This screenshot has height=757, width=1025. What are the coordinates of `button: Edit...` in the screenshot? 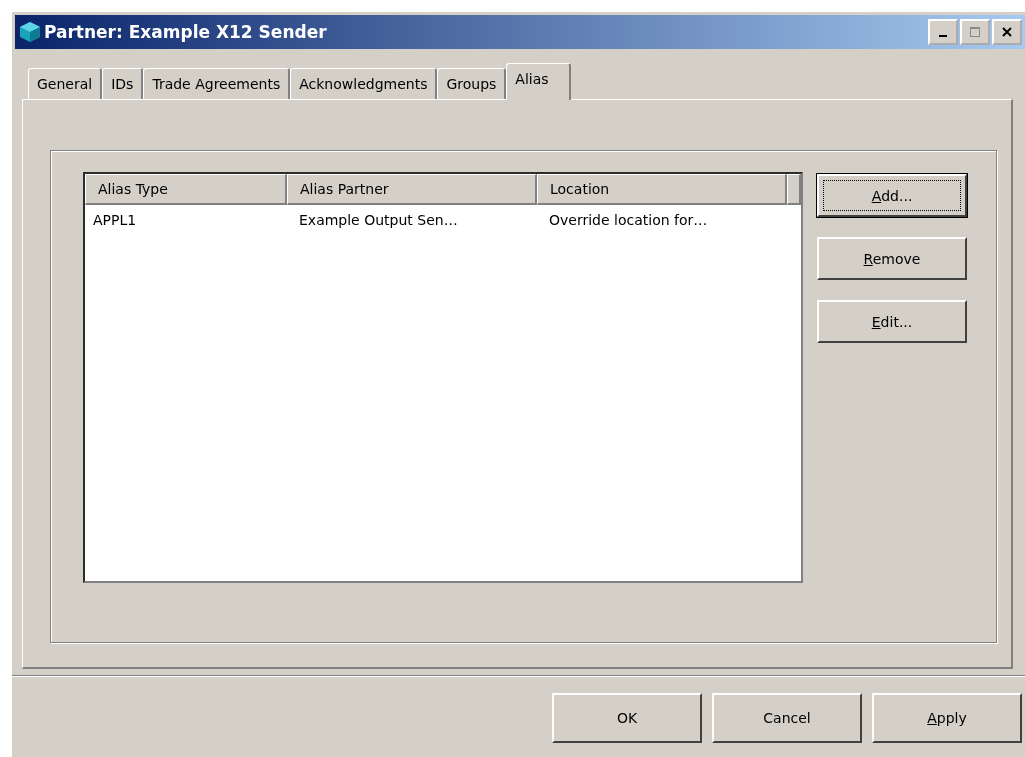 It's located at (892, 321).